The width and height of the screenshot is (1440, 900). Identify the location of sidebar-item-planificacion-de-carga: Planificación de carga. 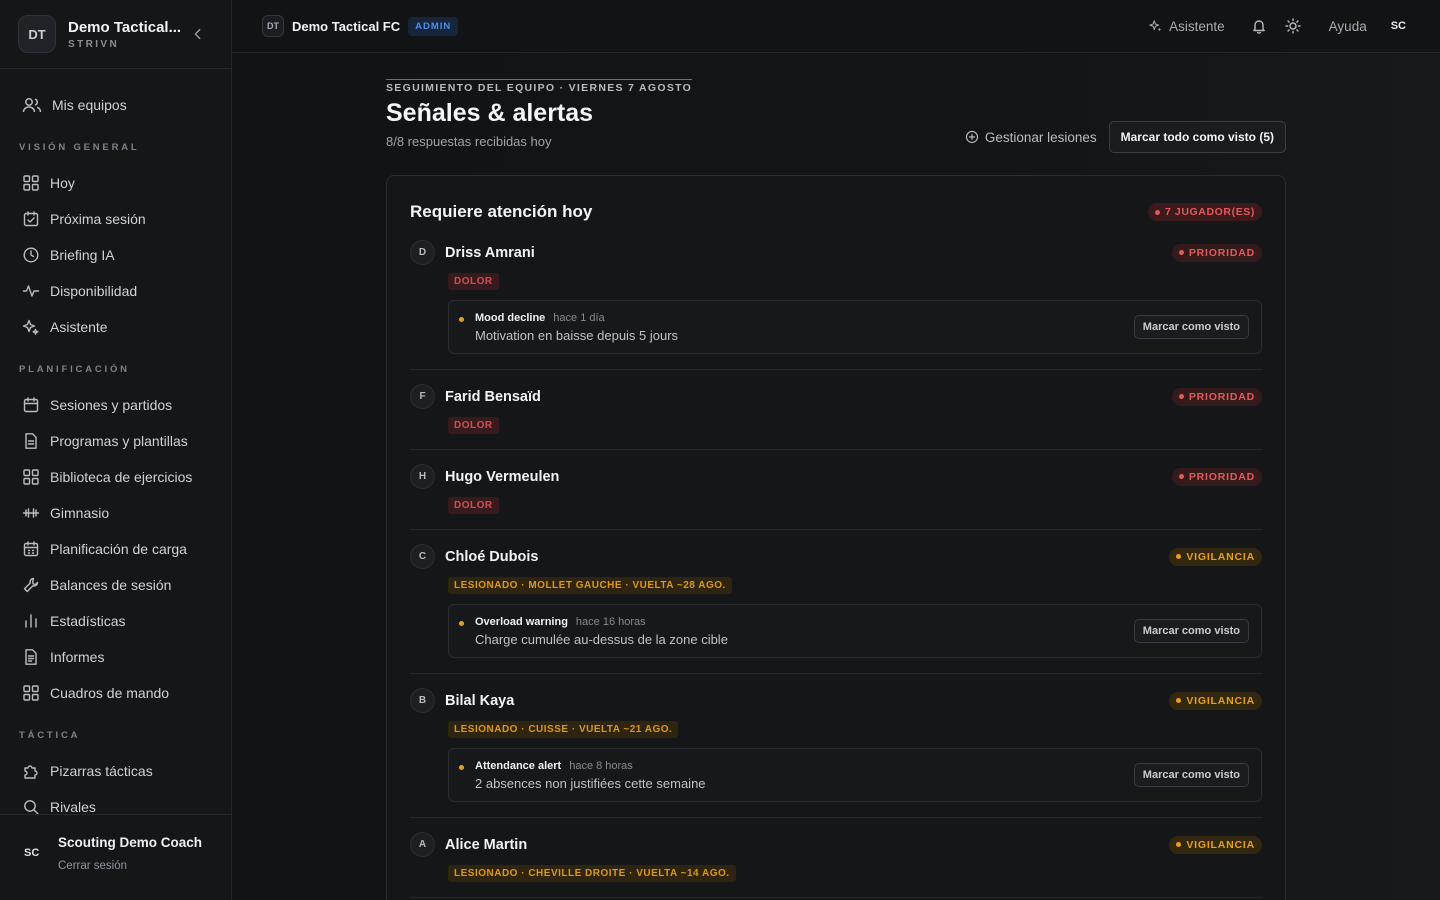
(115, 549).